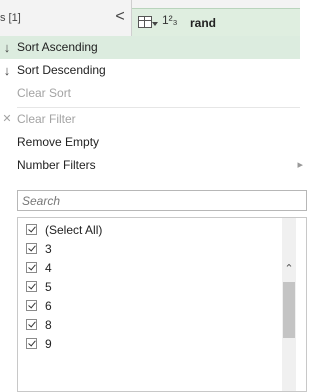 The height and width of the screenshot is (392, 320). What do you see at coordinates (150, 47) in the screenshot?
I see `sort-ascending-item: ↓ Sort Ascending` at bounding box center [150, 47].